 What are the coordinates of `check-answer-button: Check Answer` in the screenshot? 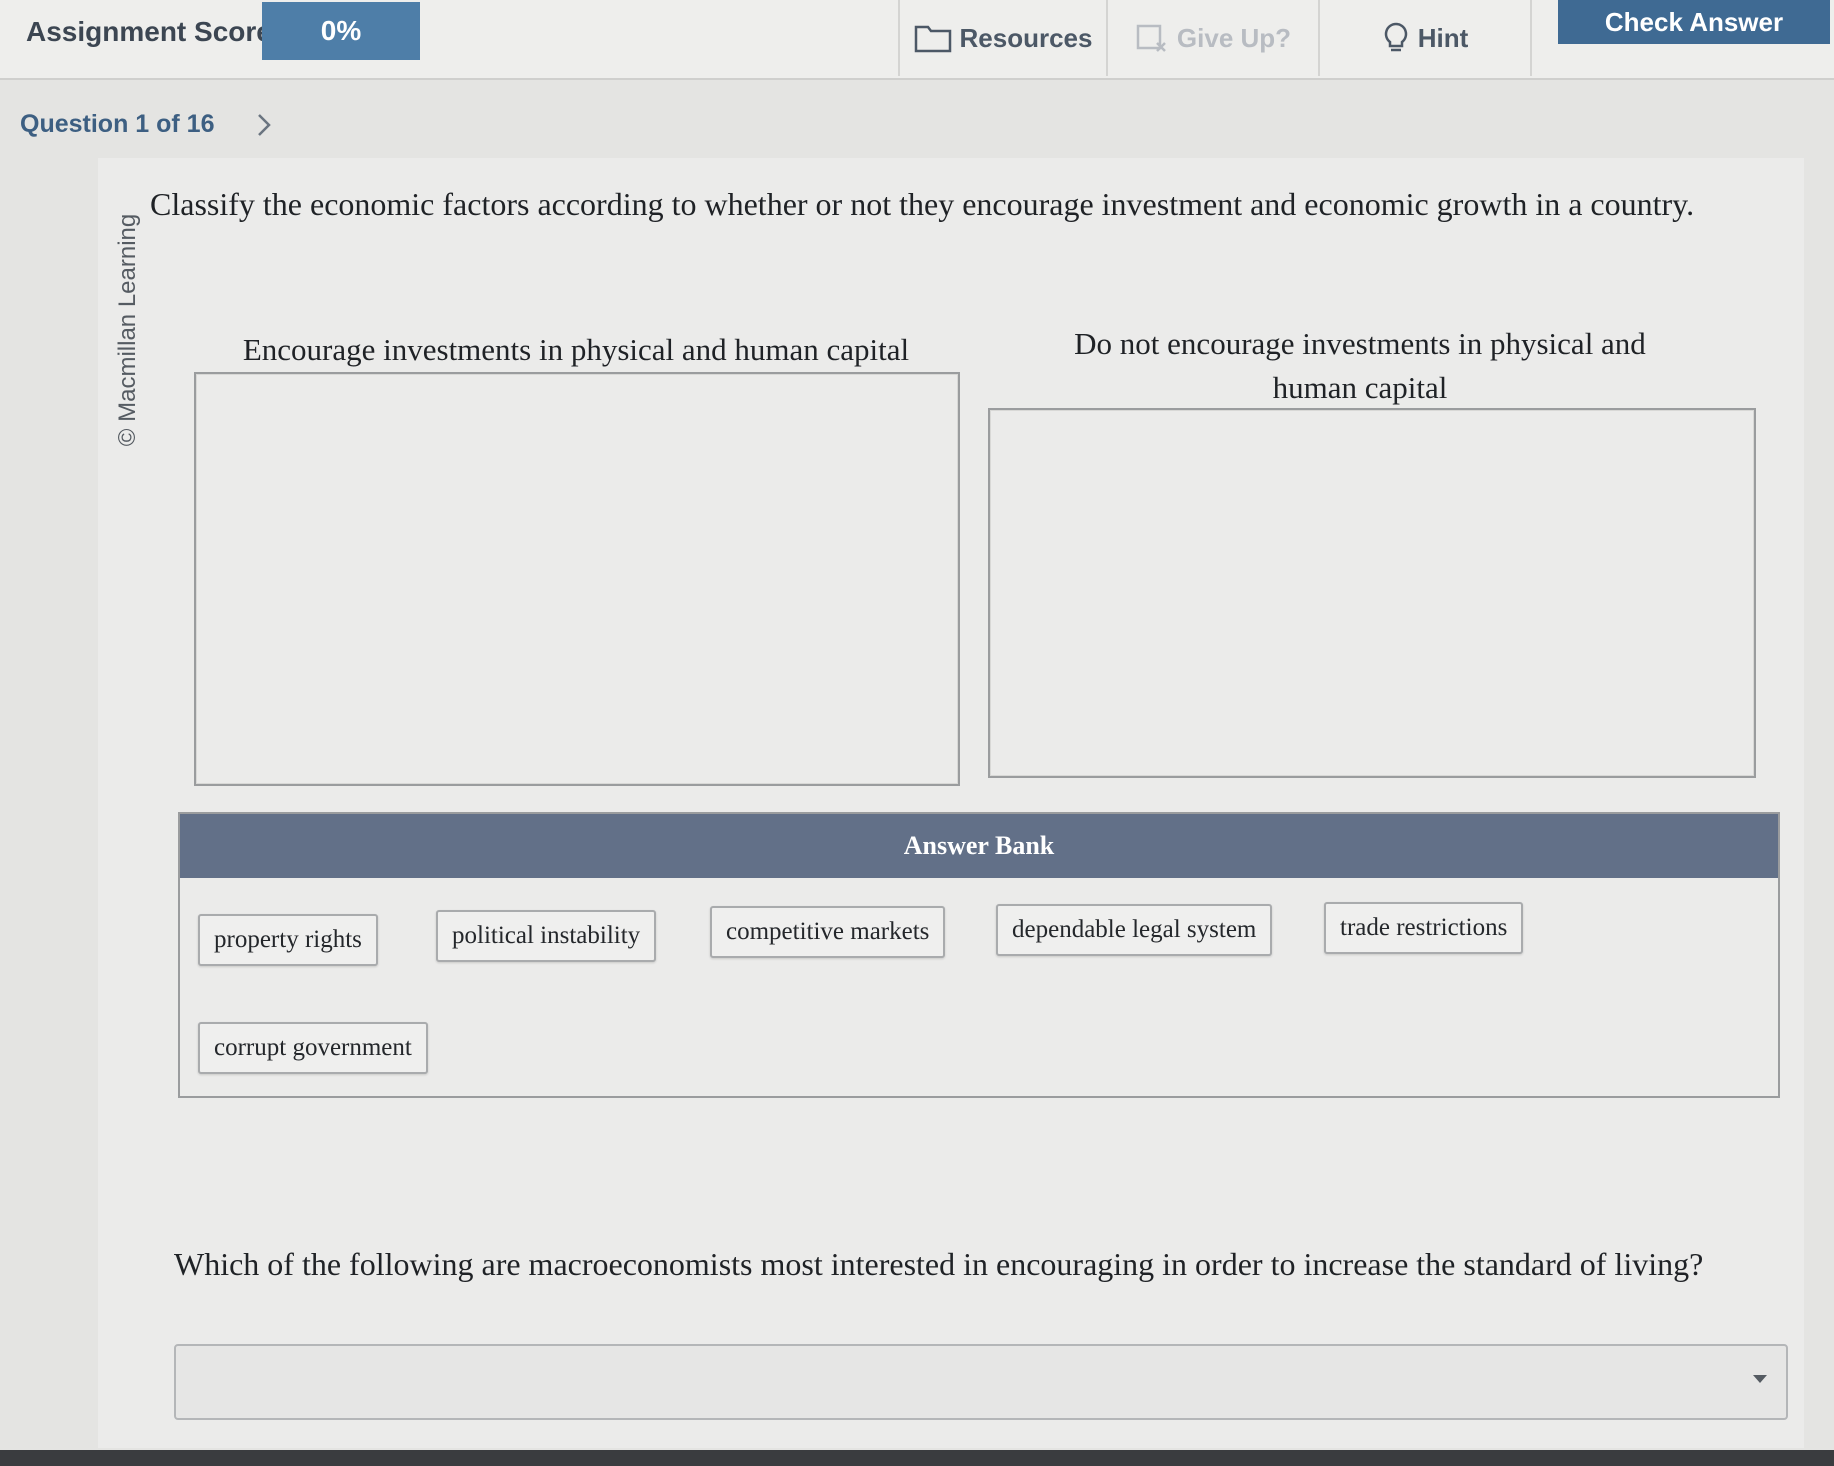 It's located at (1694, 22).